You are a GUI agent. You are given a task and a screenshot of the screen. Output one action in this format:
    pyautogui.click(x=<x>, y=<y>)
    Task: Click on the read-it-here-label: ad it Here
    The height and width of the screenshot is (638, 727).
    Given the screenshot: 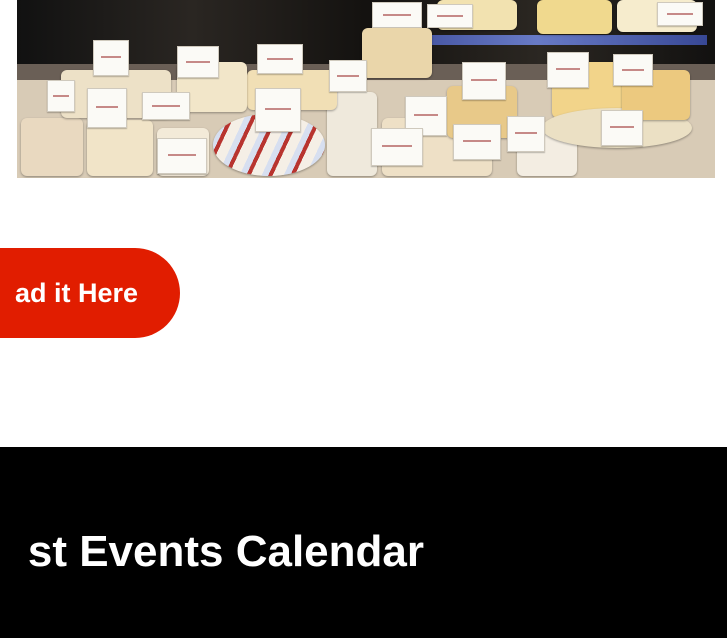 What is the action you would take?
    pyautogui.click(x=76, y=292)
    